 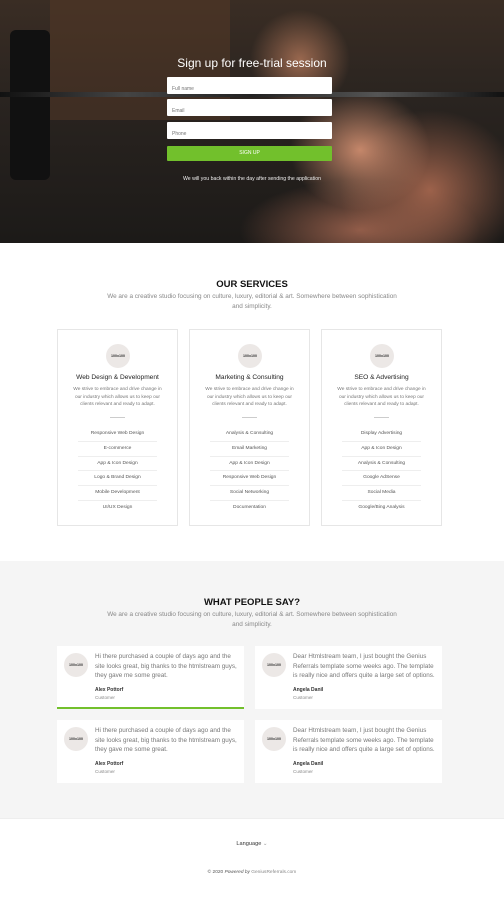 What do you see at coordinates (381, 508) in the screenshot?
I see `service-list-item: Google/Bing Analysis` at bounding box center [381, 508].